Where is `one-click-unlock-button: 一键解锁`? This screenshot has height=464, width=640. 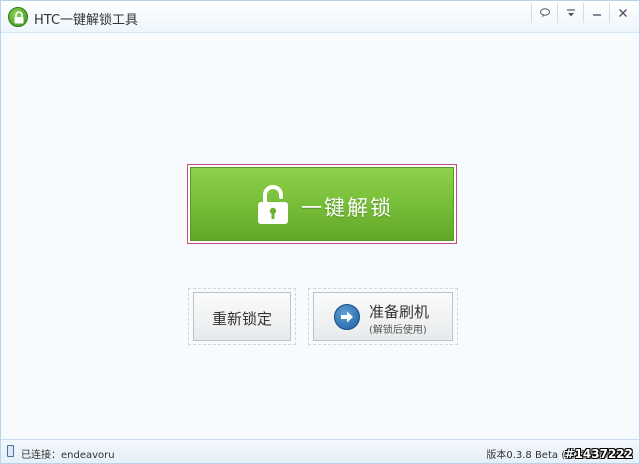
one-click-unlock-button: 一键解锁 is located at coordinates (322, 204).